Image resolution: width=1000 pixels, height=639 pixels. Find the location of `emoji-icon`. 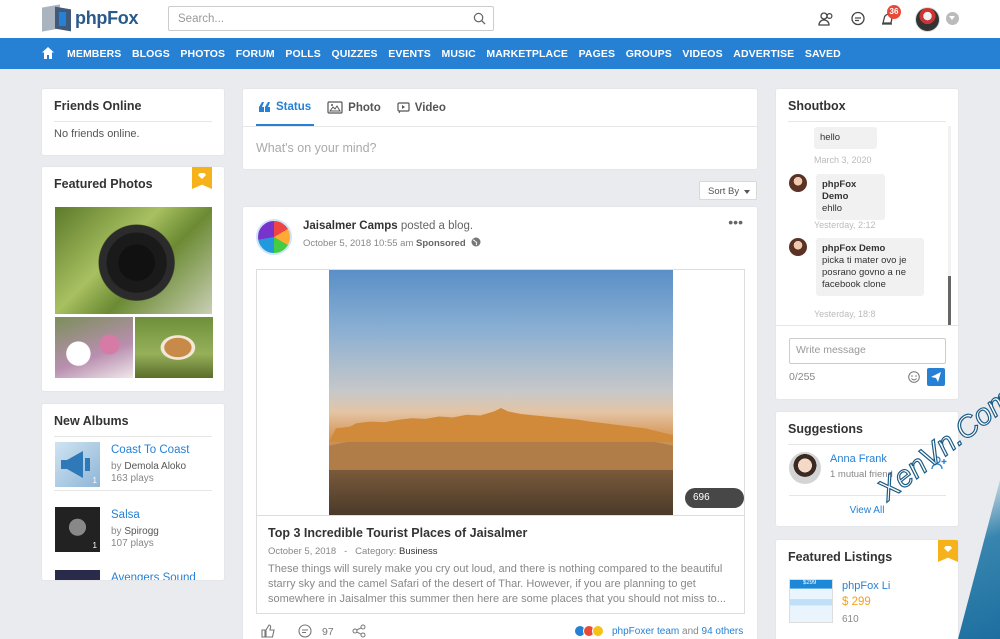

emoji-icon is located at coordinates (914, 377).